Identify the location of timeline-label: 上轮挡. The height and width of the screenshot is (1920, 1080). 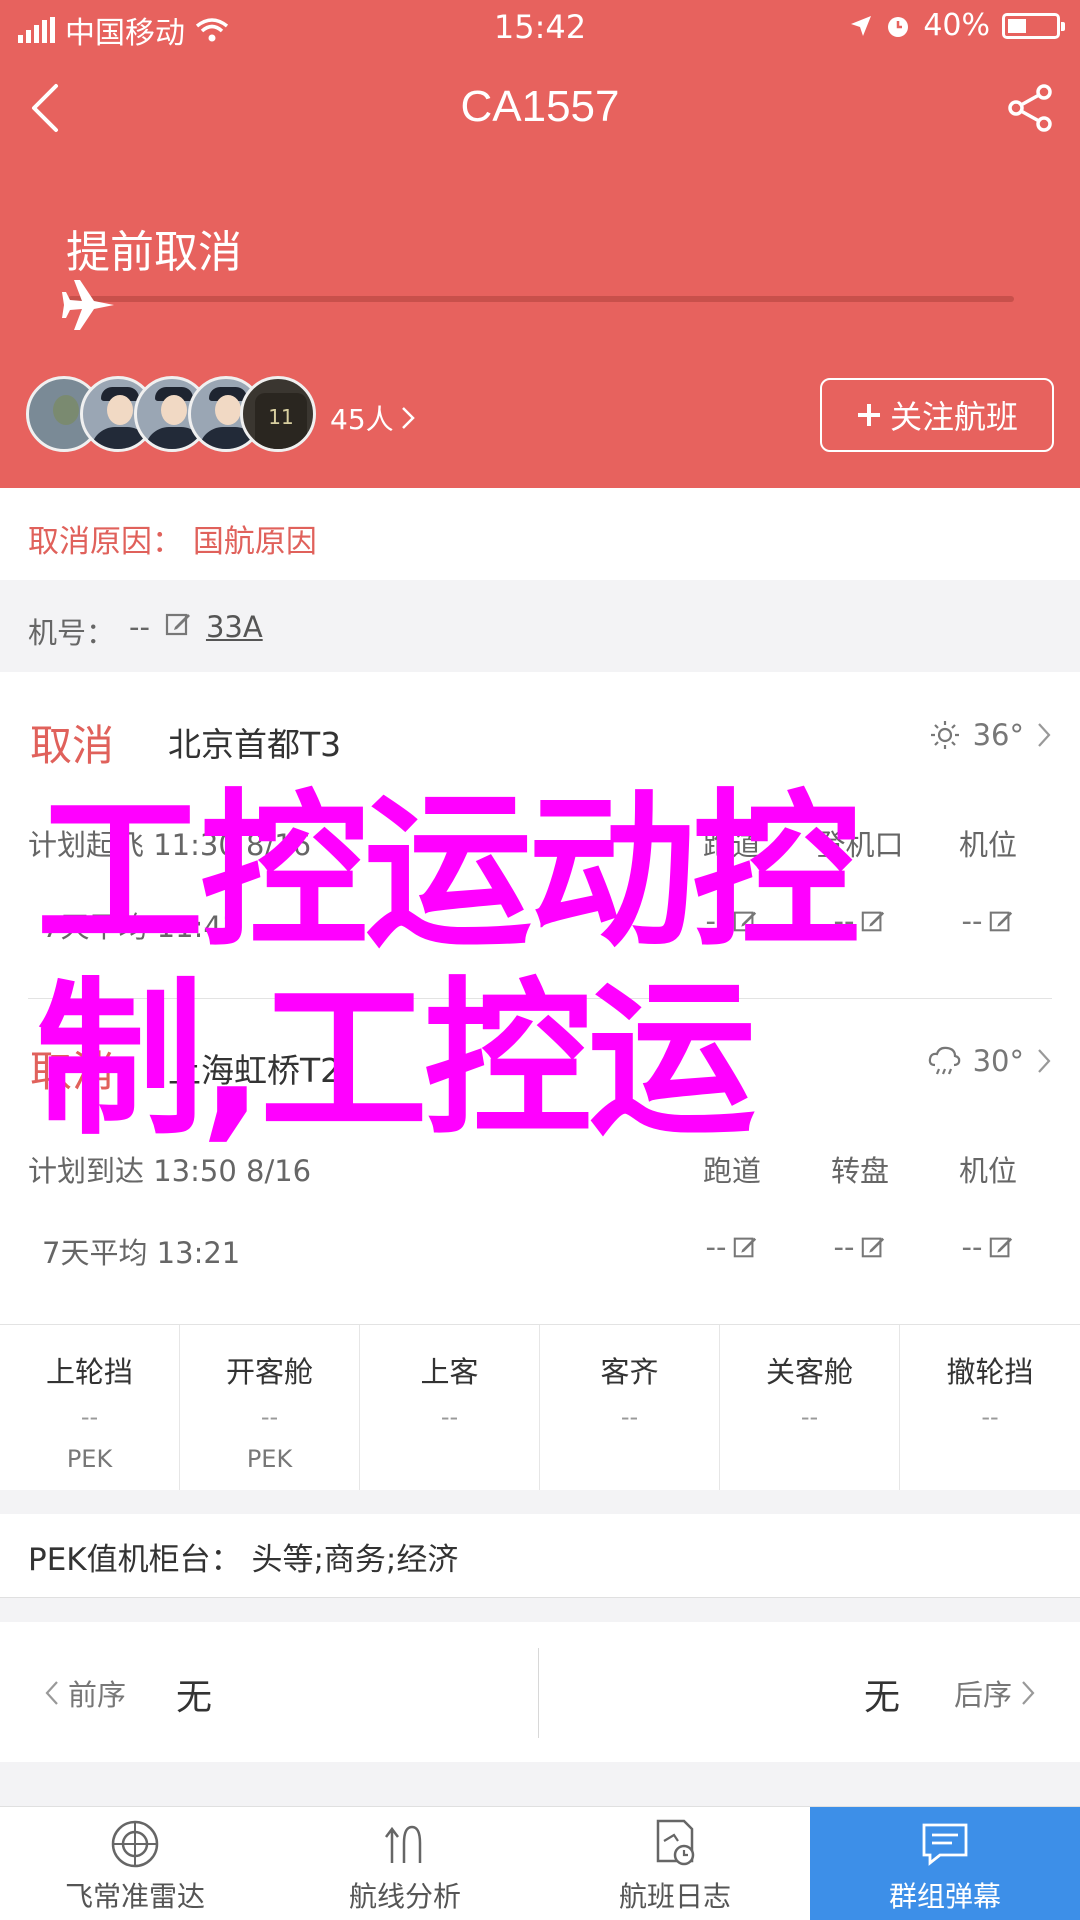
(89, 1372).